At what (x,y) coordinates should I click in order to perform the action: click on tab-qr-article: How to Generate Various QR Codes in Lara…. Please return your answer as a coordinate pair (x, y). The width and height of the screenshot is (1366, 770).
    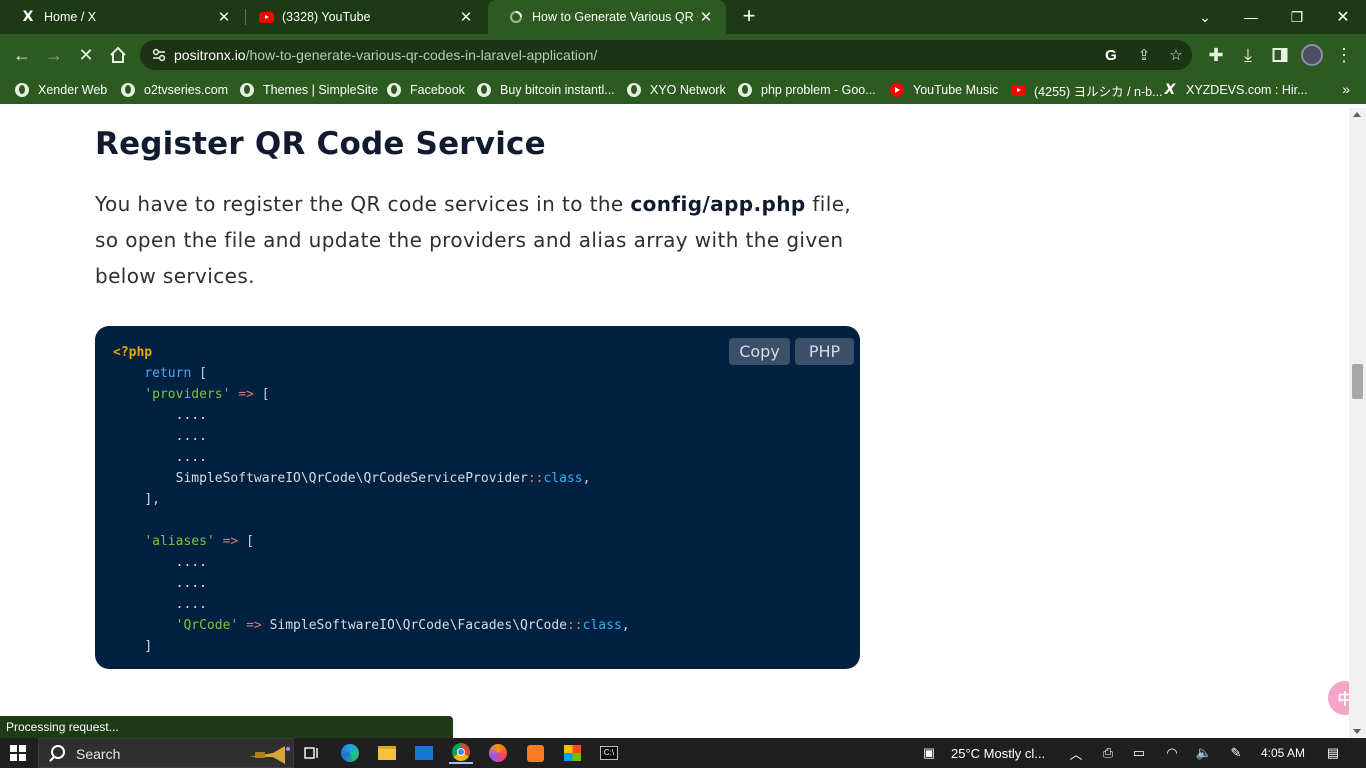
    Looking at the image, I should click on (607, 17).